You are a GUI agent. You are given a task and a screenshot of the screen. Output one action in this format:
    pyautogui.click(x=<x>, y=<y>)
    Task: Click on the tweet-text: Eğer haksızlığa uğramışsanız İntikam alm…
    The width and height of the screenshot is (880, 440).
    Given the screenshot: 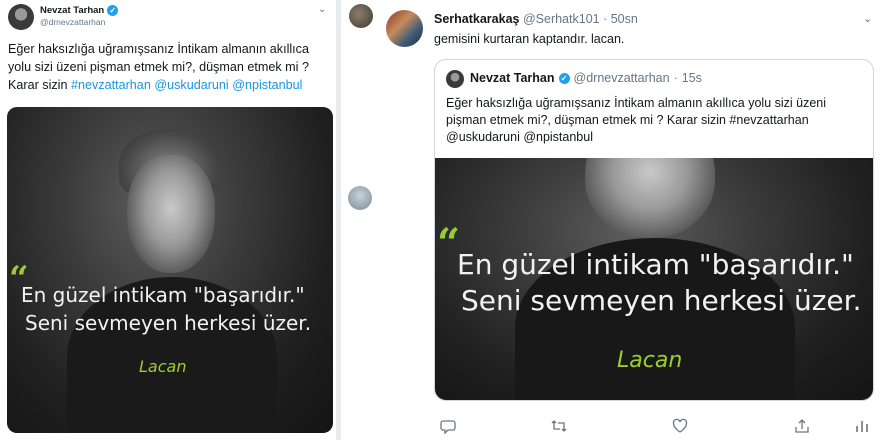 What is the action you would take?
    pyautogui.click(x=168, y=67)
    